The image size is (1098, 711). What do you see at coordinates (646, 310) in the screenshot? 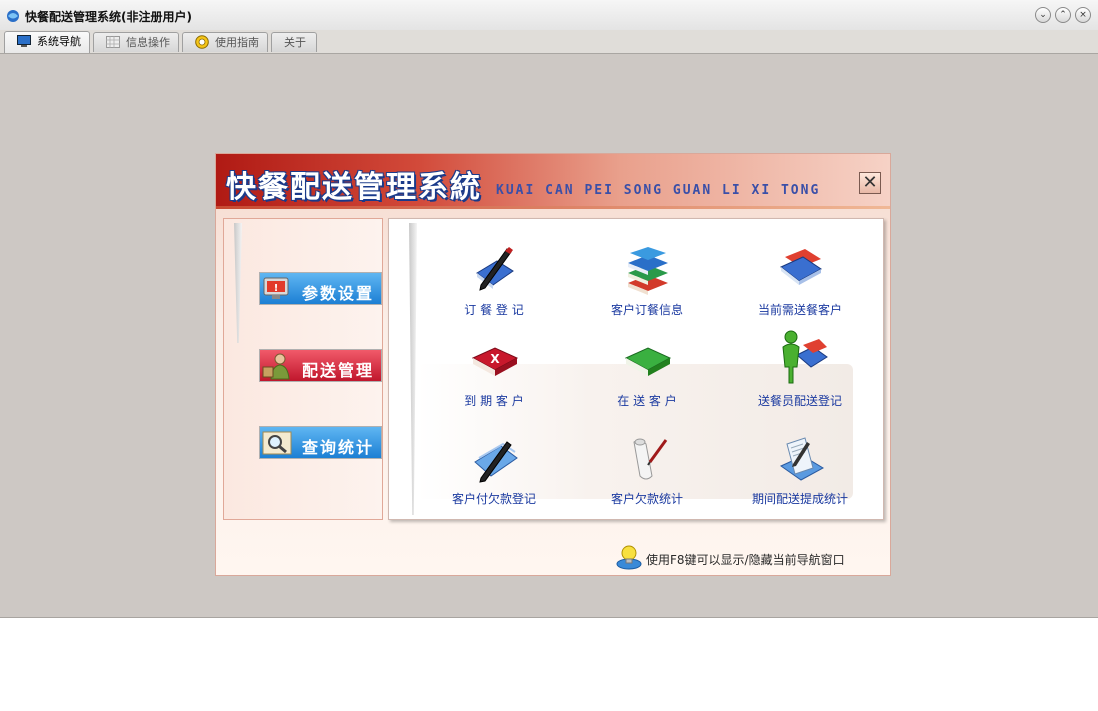
I see `grid-item-label: 客户订餐信息` at bounding box center [646, 310].